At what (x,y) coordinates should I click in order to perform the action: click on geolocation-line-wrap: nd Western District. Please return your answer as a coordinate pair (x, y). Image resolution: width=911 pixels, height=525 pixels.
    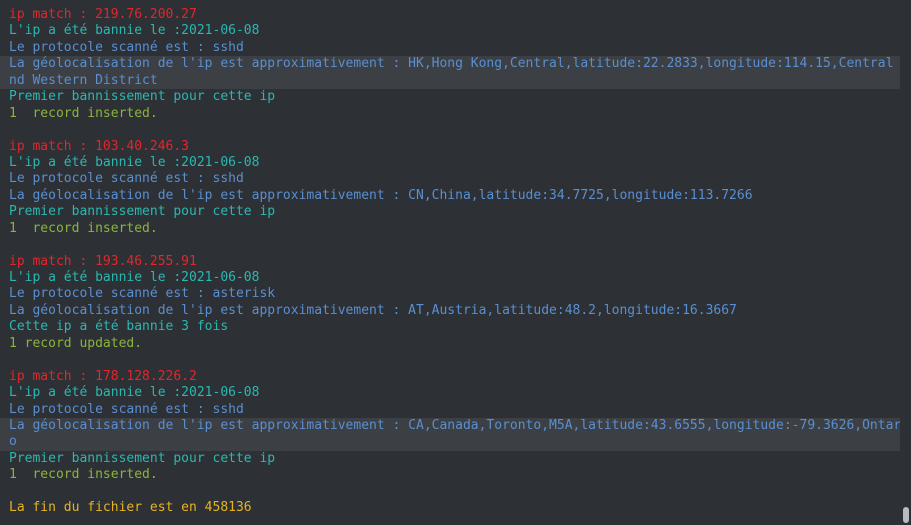
    Looking at the image, I should click on (455, 81).